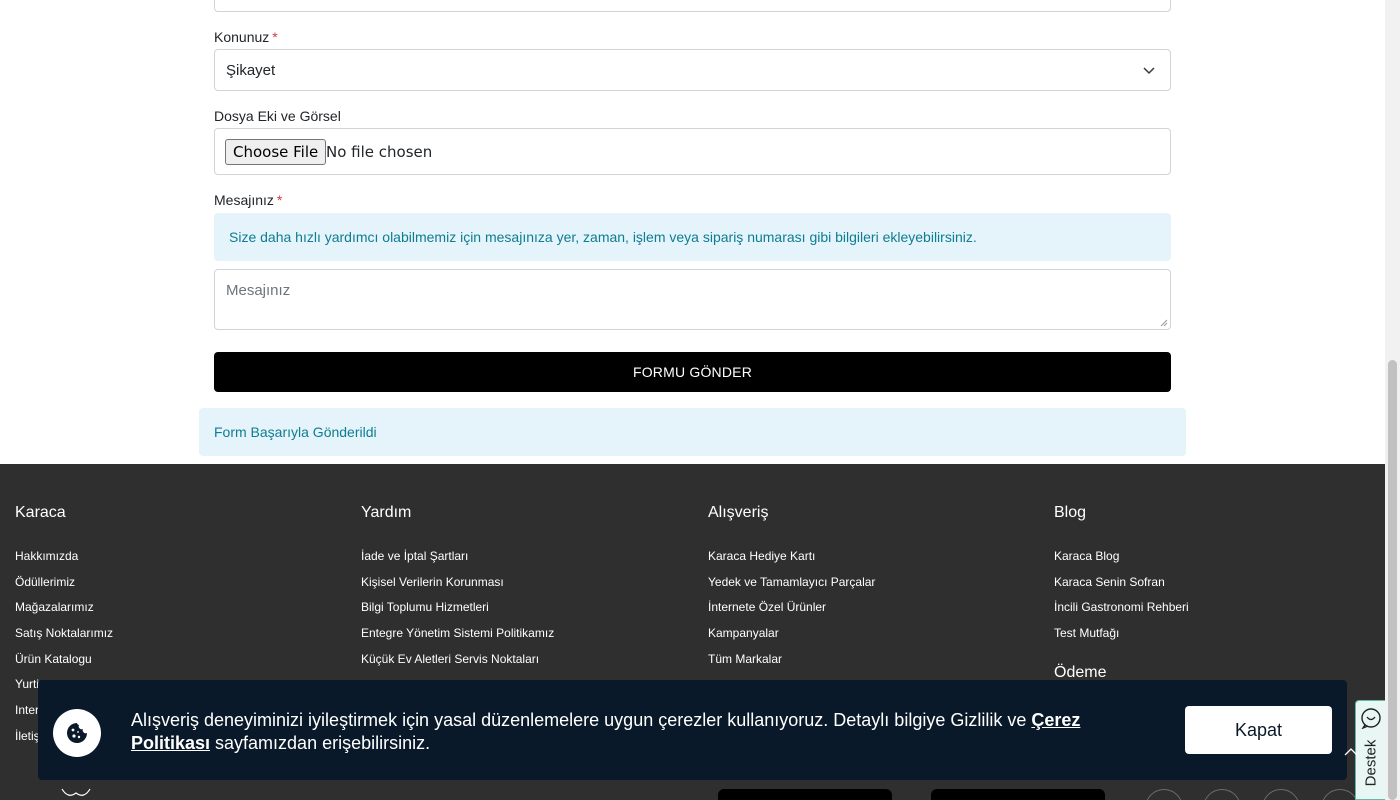  Describe the element at coordinates (1351, 752) in the screenshot. I see `chevron-up-icon` at that location.